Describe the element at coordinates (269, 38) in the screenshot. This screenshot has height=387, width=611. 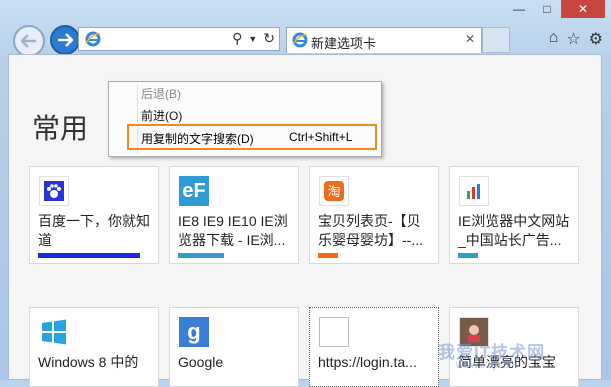
I see `refresh-icon: ↻` at that location.